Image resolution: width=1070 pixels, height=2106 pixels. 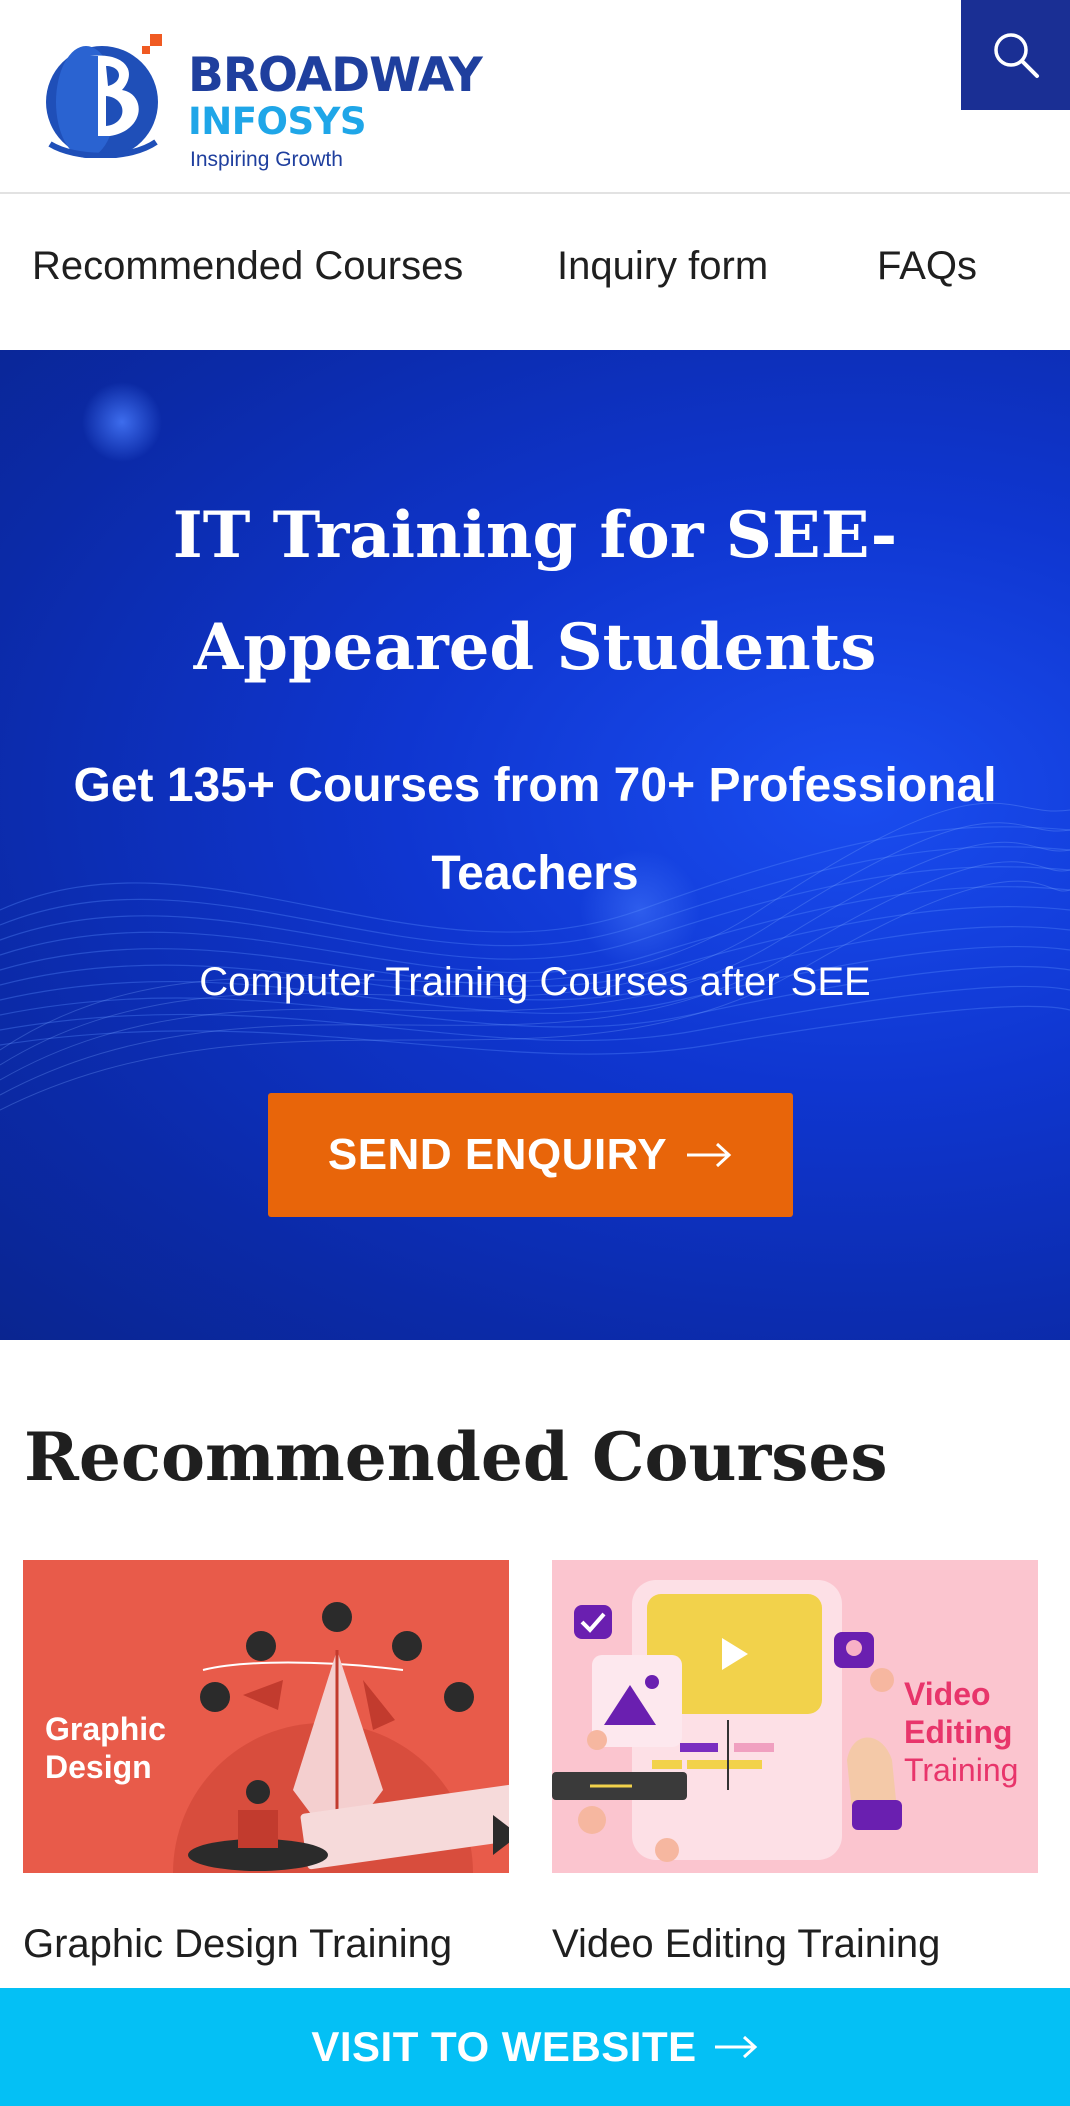 I want to click on search-icon, so click(x=1016, y=55).